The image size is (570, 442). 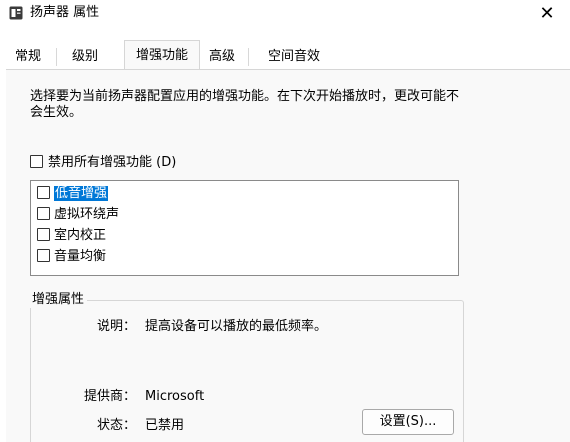 What do you see at coordinates (294, 57) in the screenshot?
I see `tab-spatial-sound: 空间音效` at bounding box center [294, 57].